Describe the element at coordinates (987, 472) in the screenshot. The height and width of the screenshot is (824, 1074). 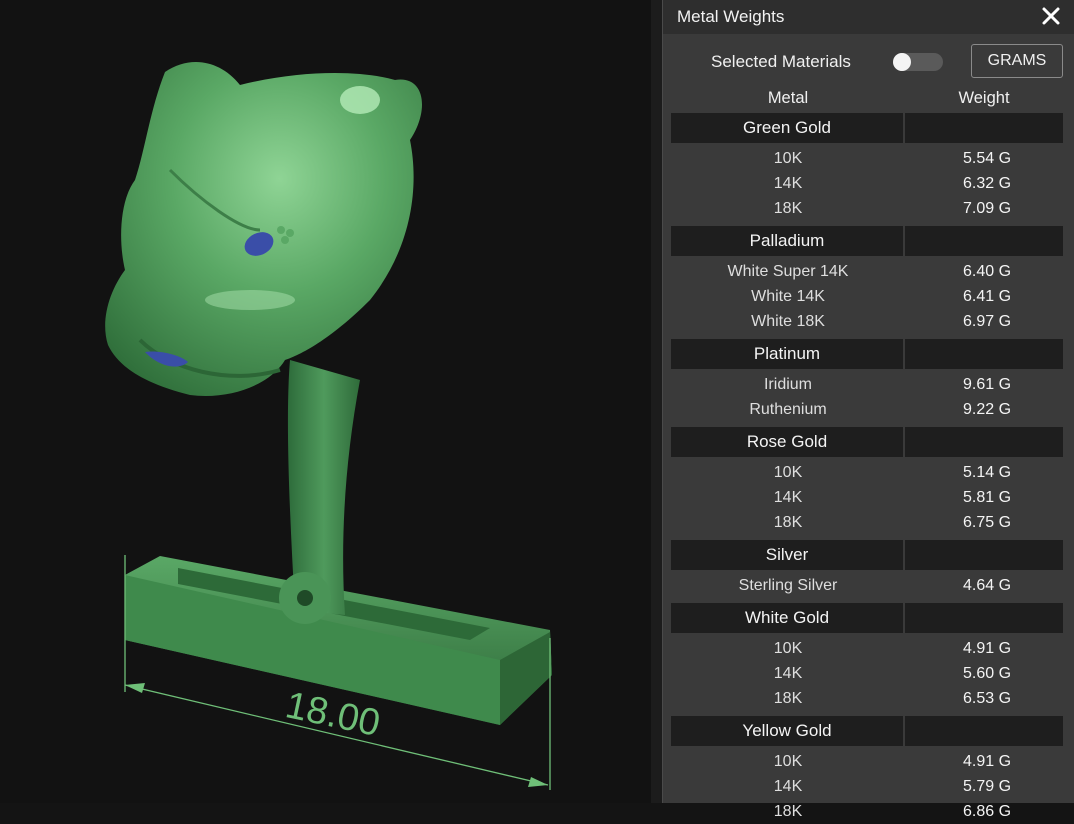
I see `weight-cell: 5.14 G` at that location.